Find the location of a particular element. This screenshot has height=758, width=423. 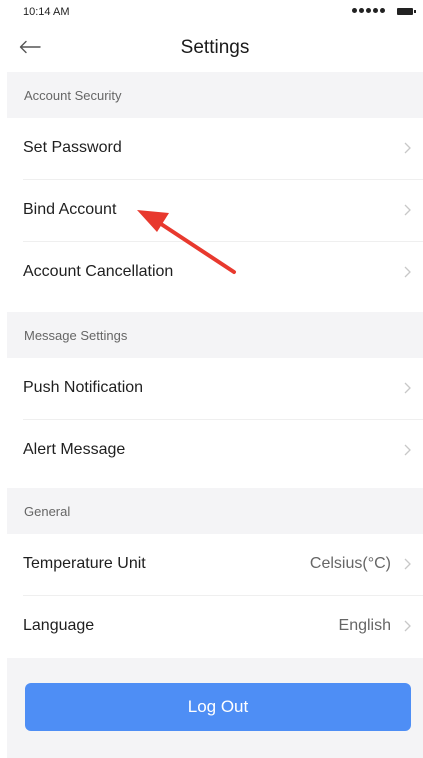

settings-item-bind-account: Bind Account is located at coordinates (215, 211).